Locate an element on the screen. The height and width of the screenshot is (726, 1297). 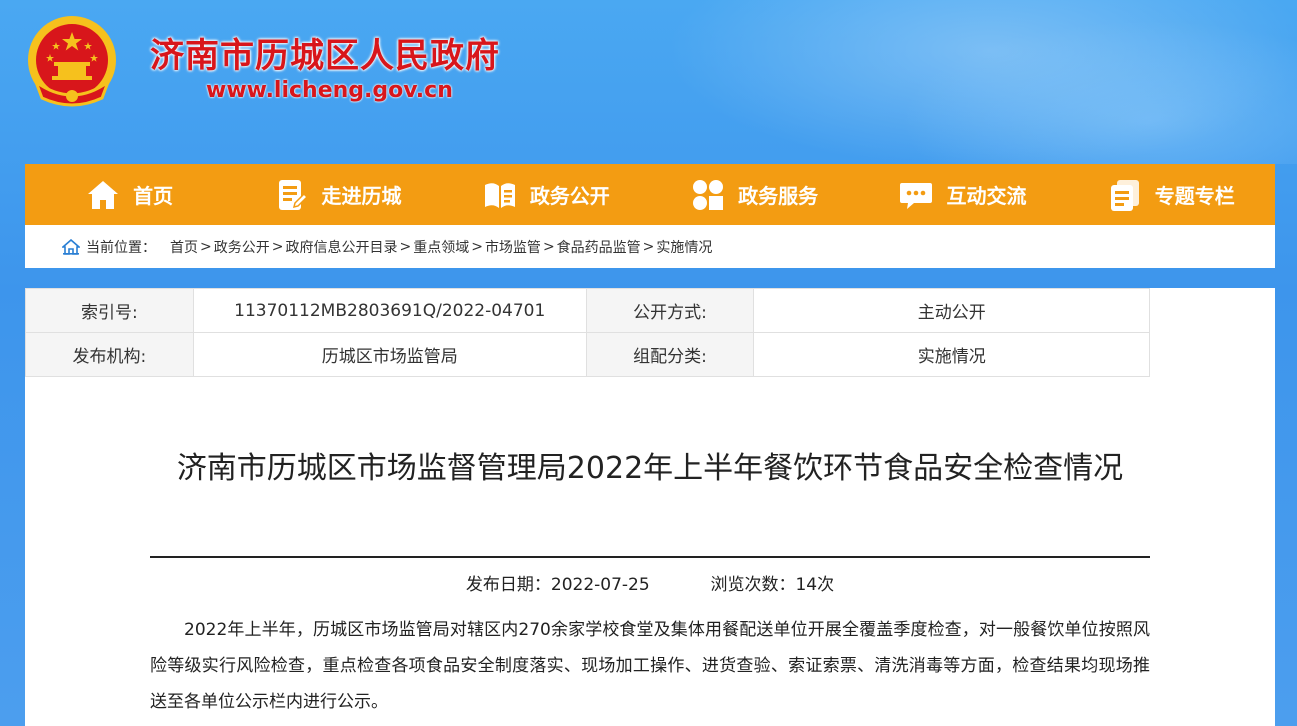
grid-icon is located at coordinates (708, 194).